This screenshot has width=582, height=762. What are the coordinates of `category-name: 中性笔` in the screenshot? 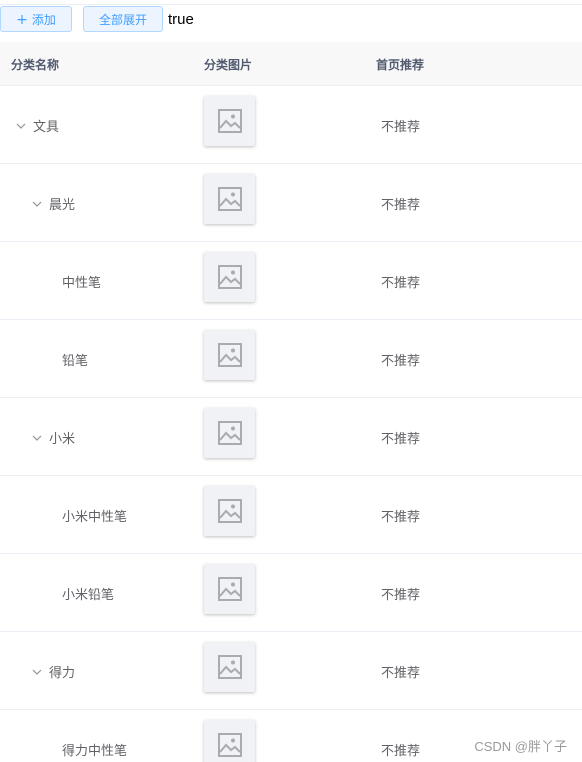 It's located at (82, 283).